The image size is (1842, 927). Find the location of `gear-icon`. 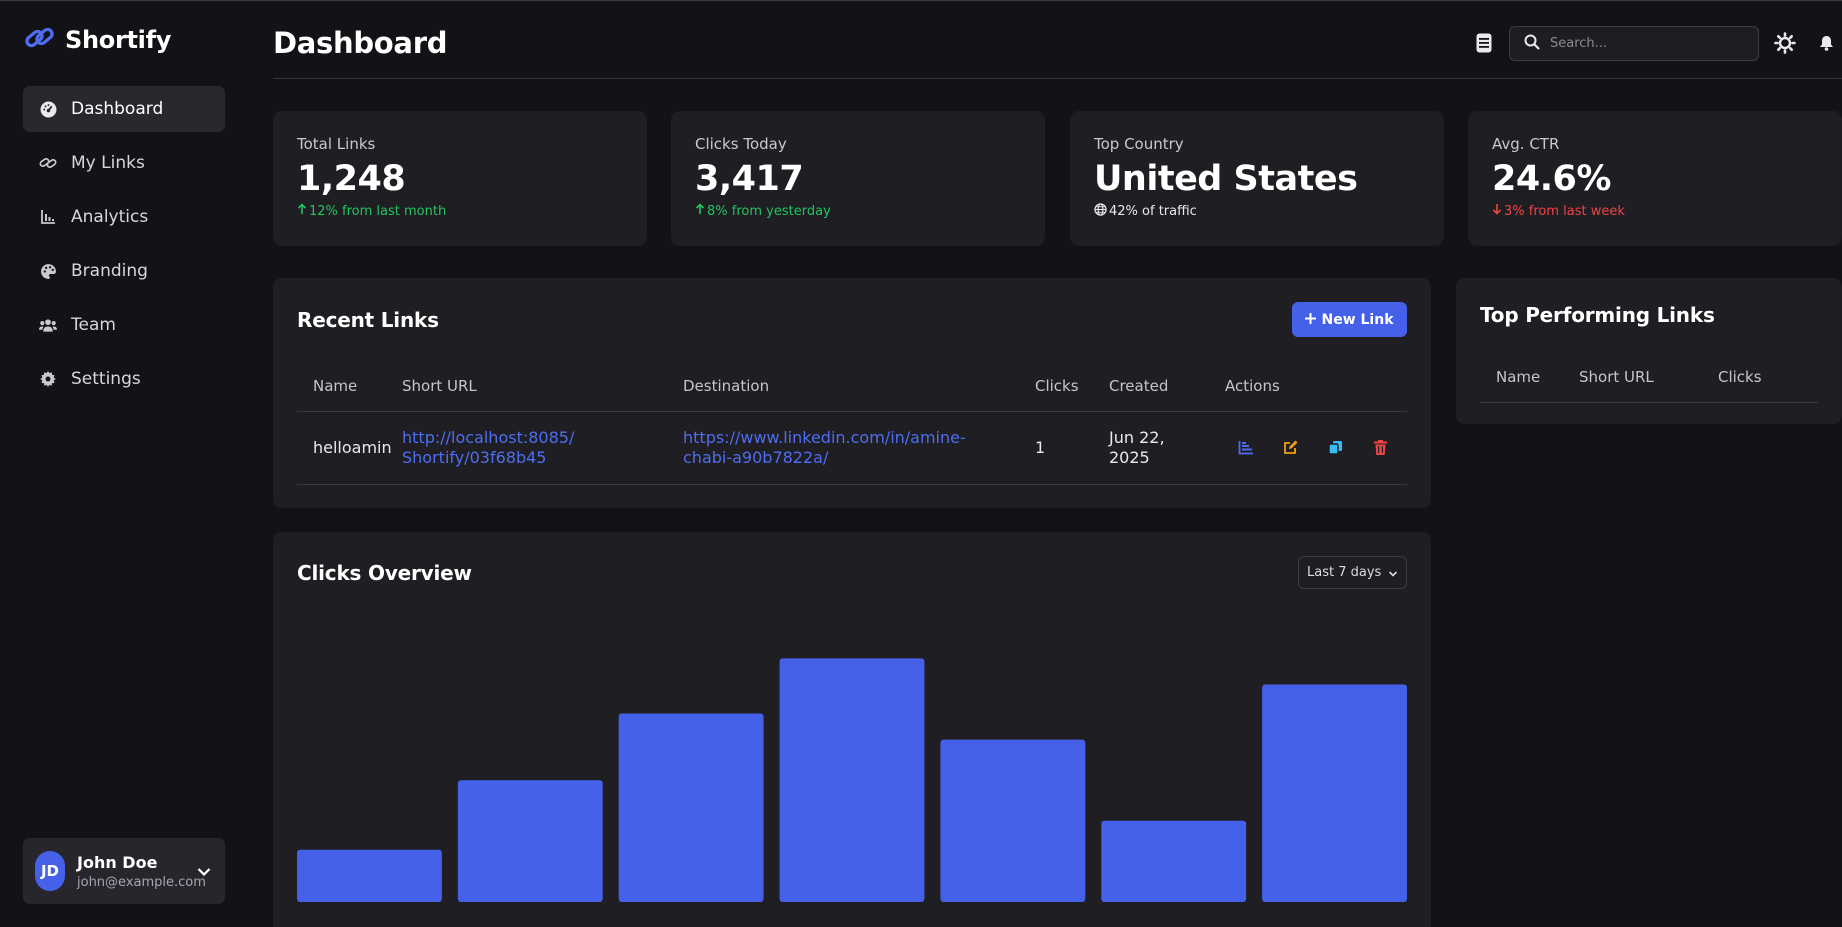

gear-icon is located at coordinates (48, 379).